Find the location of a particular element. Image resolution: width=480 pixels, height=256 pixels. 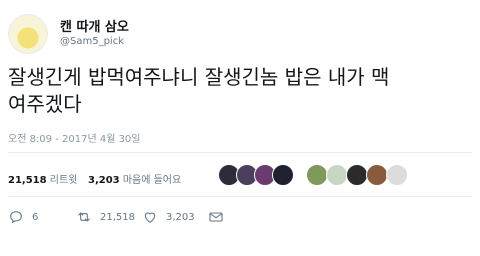

tweet-text-line: 여주겠다 is located at coordinates (45, 104).